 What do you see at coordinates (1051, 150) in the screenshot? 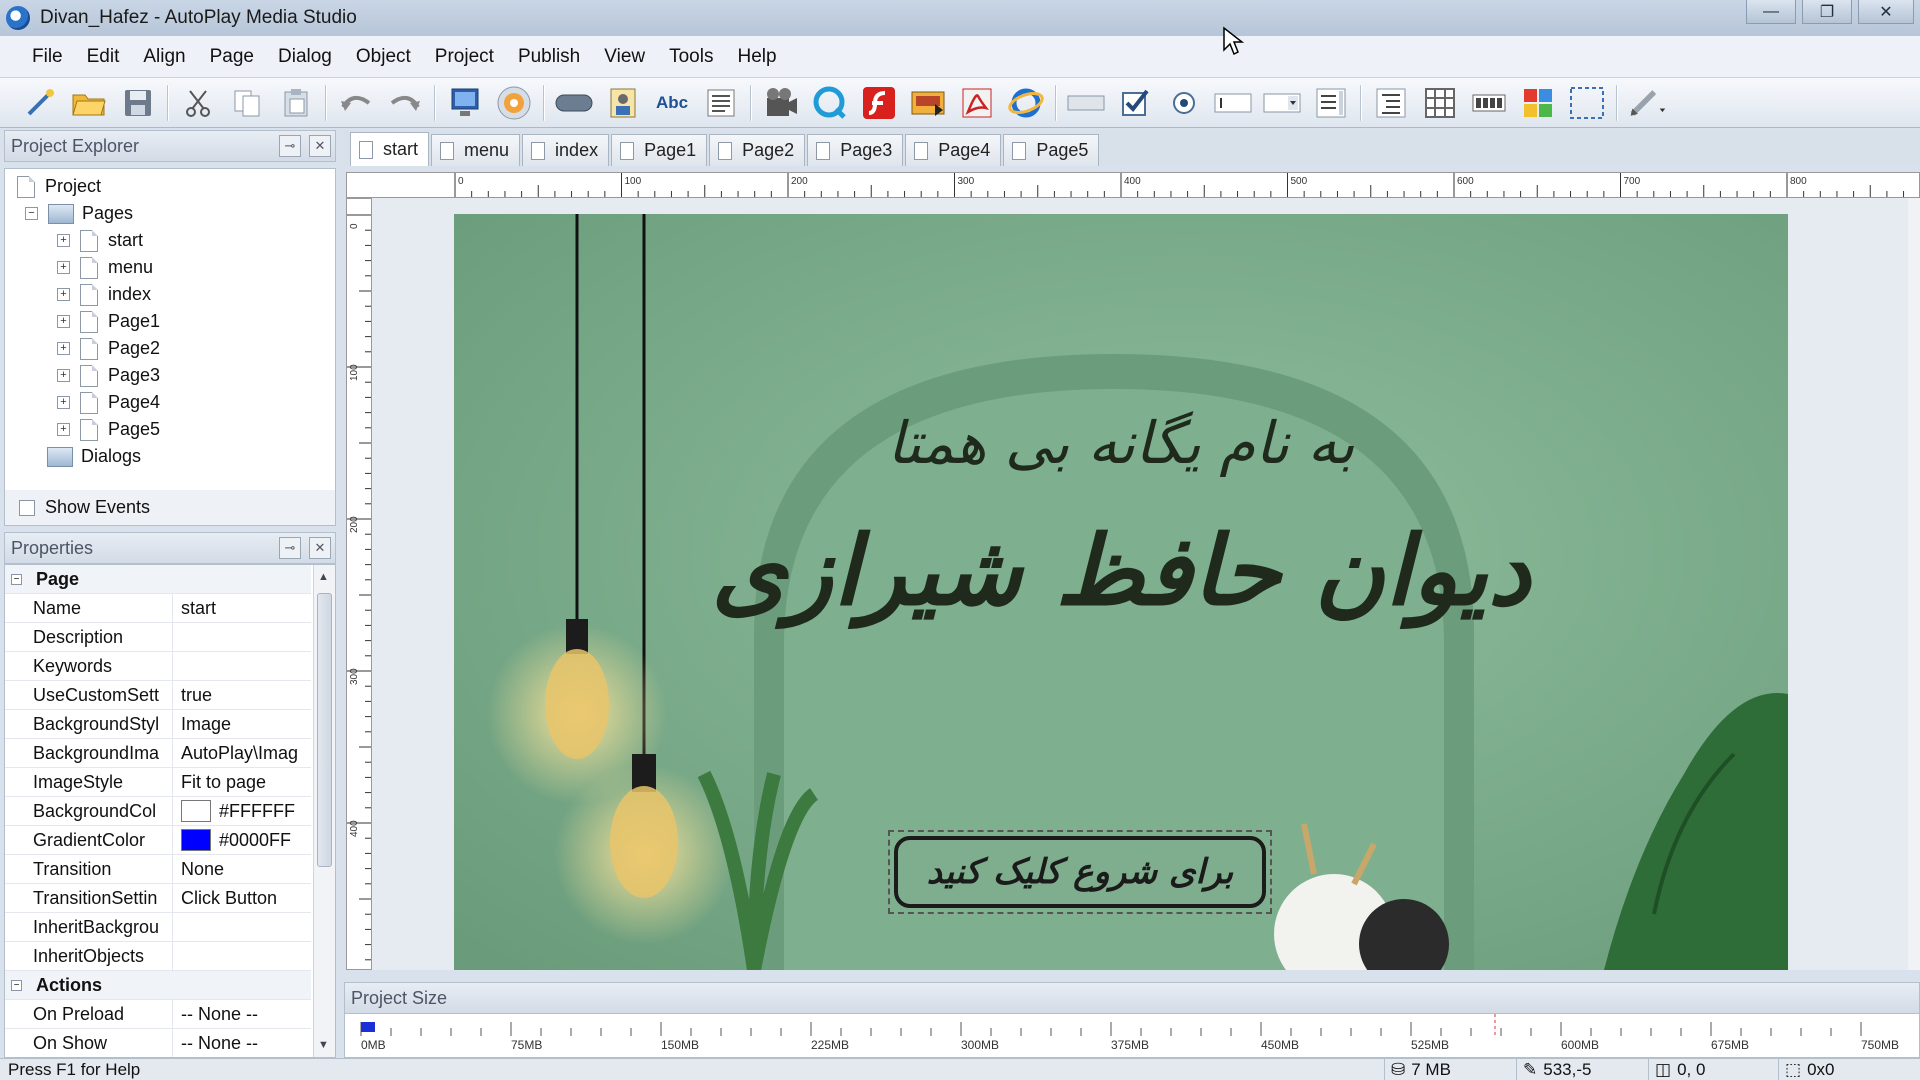
I see `tab-page5: Page5` at bounding box center [1051, 150].